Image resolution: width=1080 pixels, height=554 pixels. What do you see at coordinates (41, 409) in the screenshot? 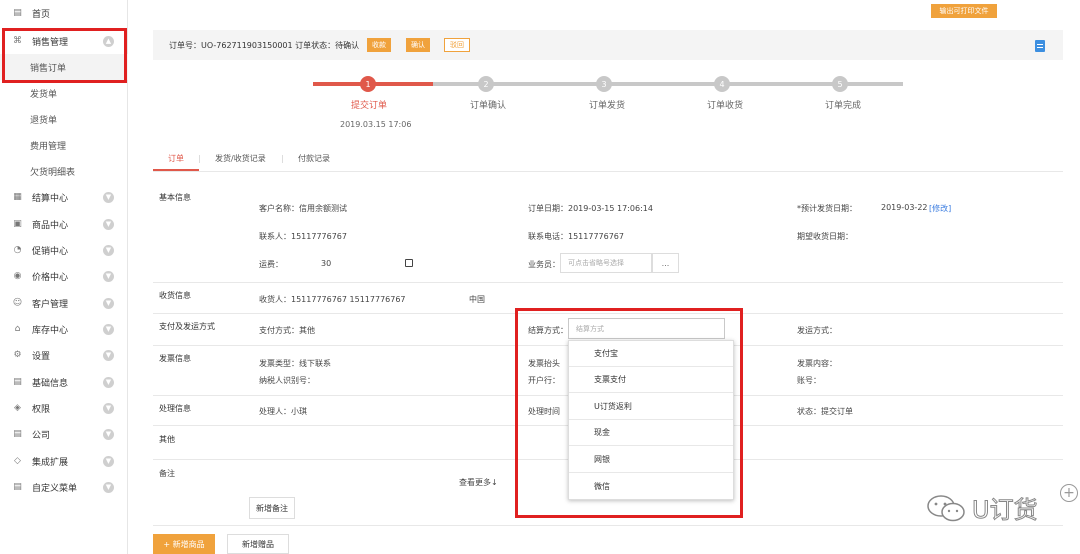
I see `sidebar-item-label: 权限` at bounding box center [41, 409].